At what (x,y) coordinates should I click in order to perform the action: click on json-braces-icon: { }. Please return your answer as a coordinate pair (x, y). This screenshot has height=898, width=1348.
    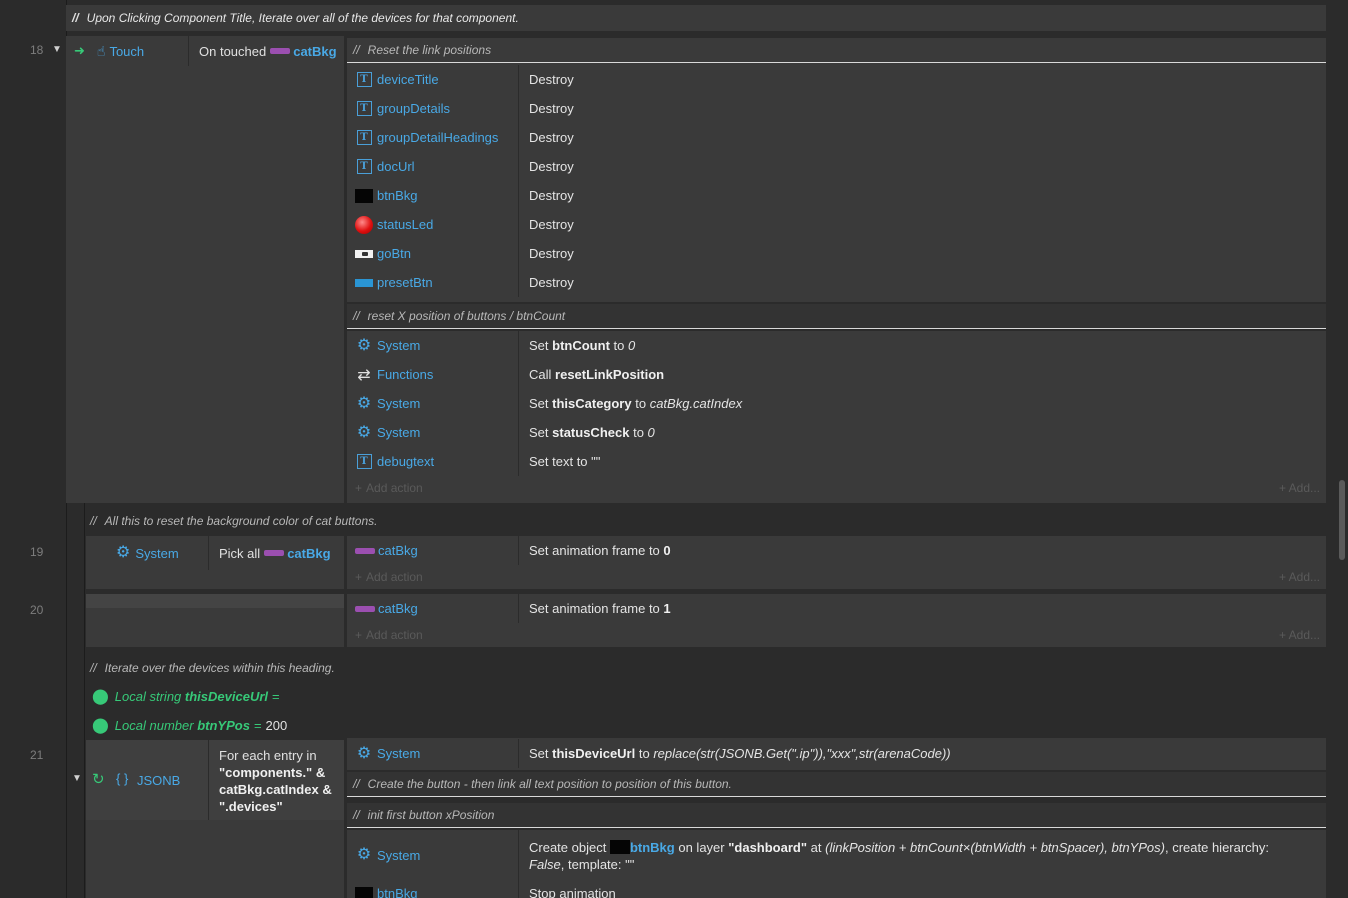
    Looking at the image, I should click on (122, 778).